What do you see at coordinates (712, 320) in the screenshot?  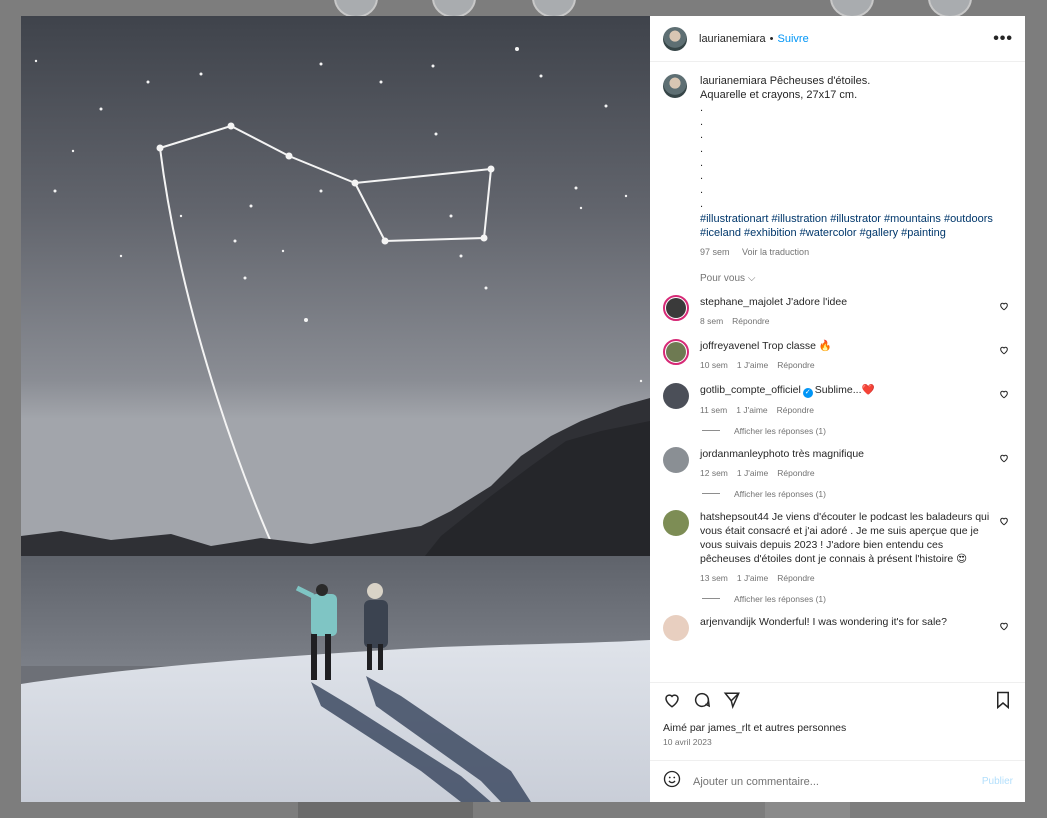 I see `comment-time: 8 sem` at bounding box center [712, 320].